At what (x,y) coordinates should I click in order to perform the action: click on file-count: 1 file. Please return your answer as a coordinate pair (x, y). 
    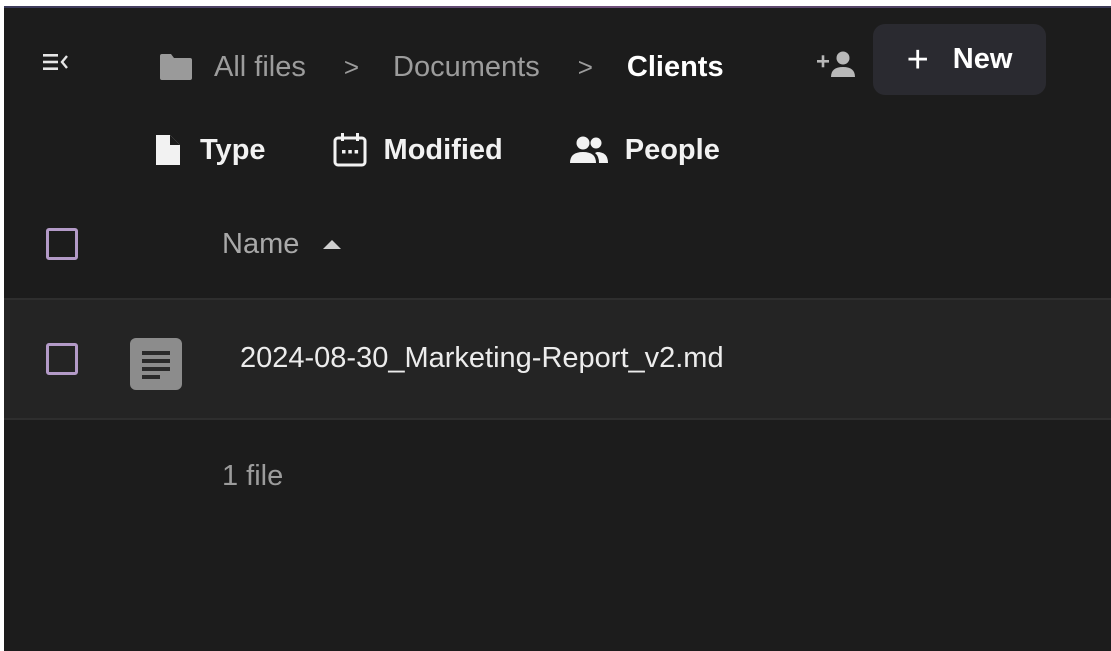
    Looking at the image, I should click on (253, 476).